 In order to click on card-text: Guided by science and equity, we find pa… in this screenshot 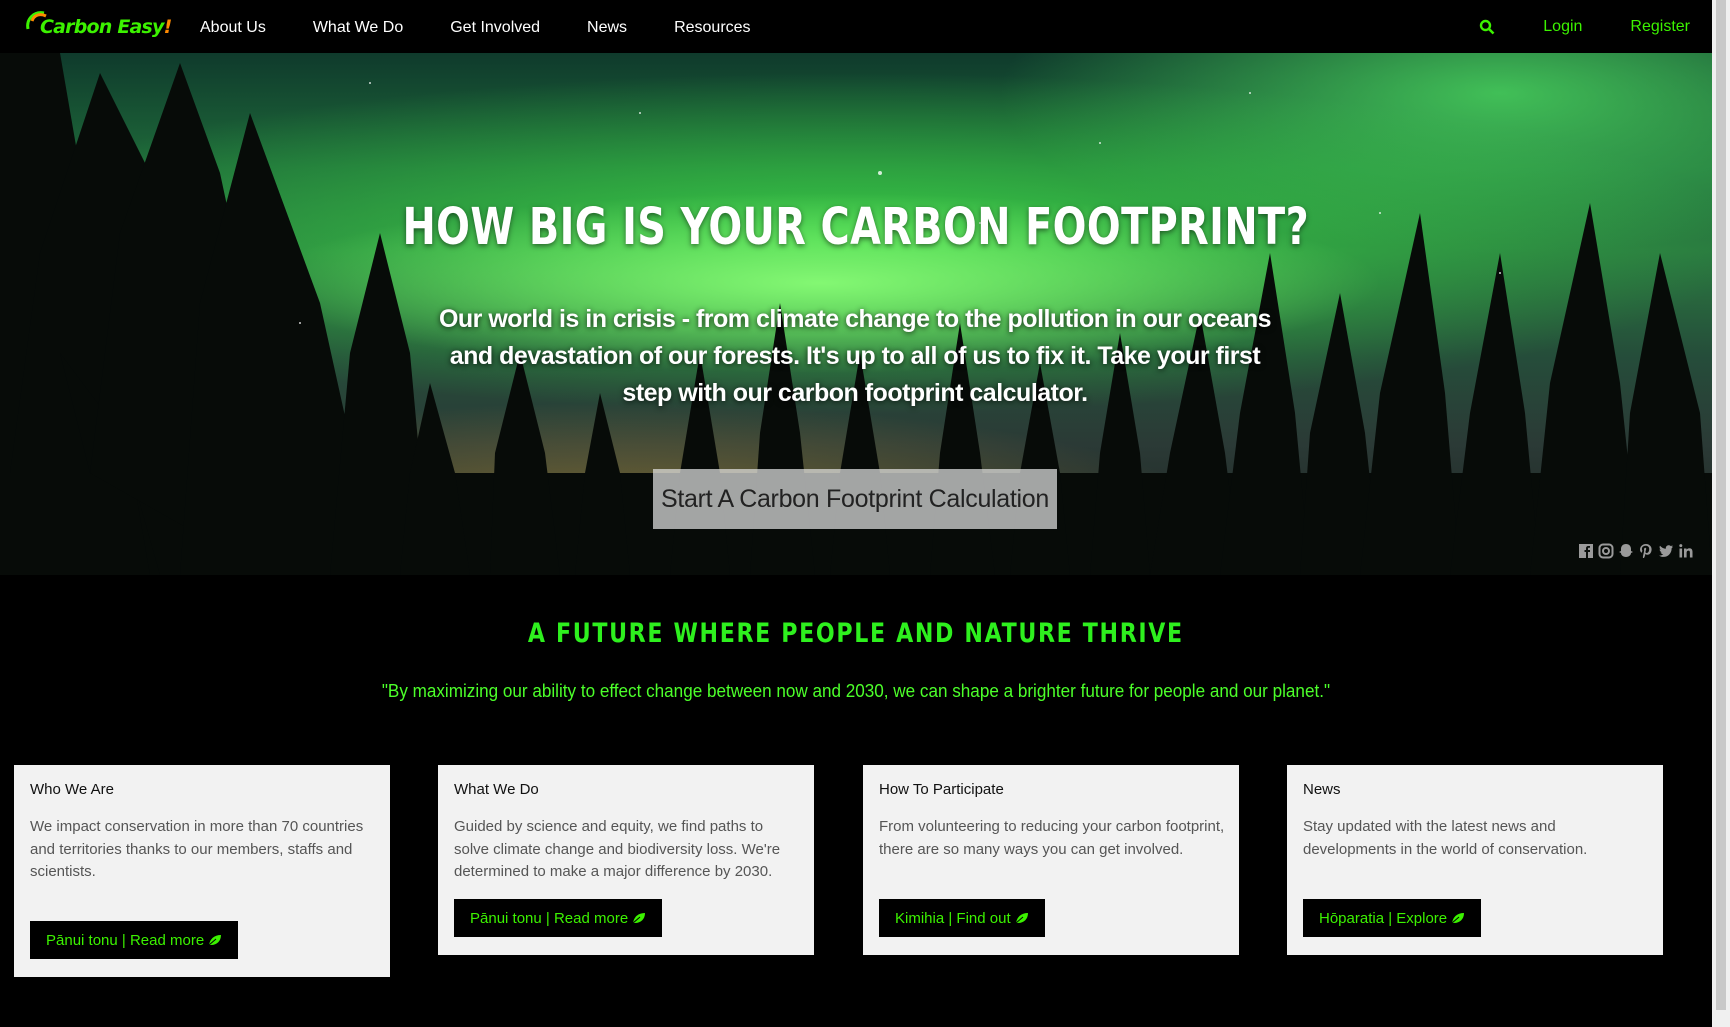, I will do `click(617, 849)`.